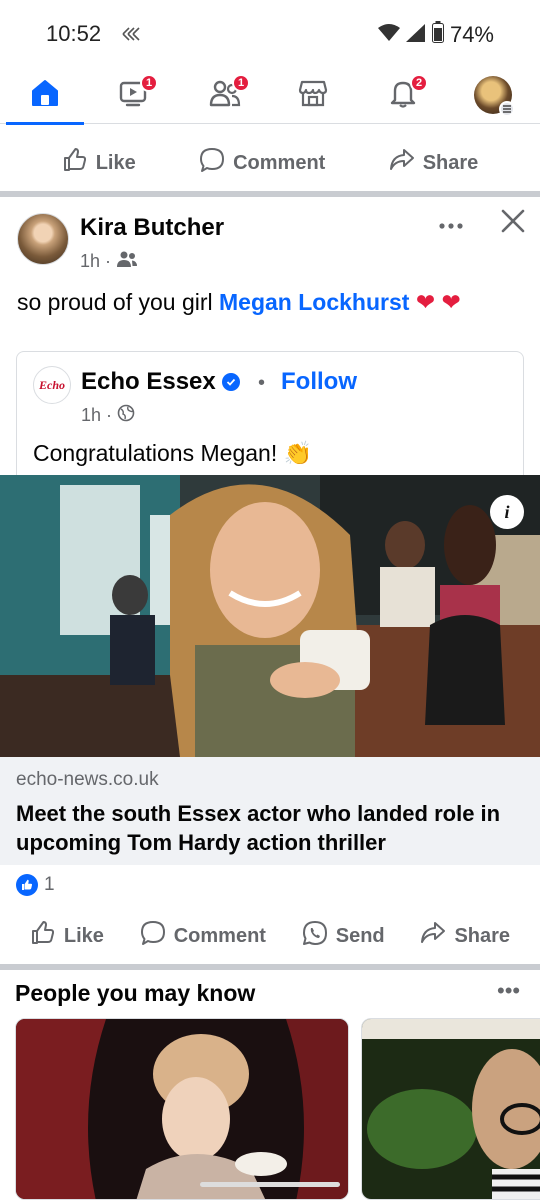 The width and height of the screenshot is (540, 1200). I want to click on marketplace-icon, so click(313, 95).